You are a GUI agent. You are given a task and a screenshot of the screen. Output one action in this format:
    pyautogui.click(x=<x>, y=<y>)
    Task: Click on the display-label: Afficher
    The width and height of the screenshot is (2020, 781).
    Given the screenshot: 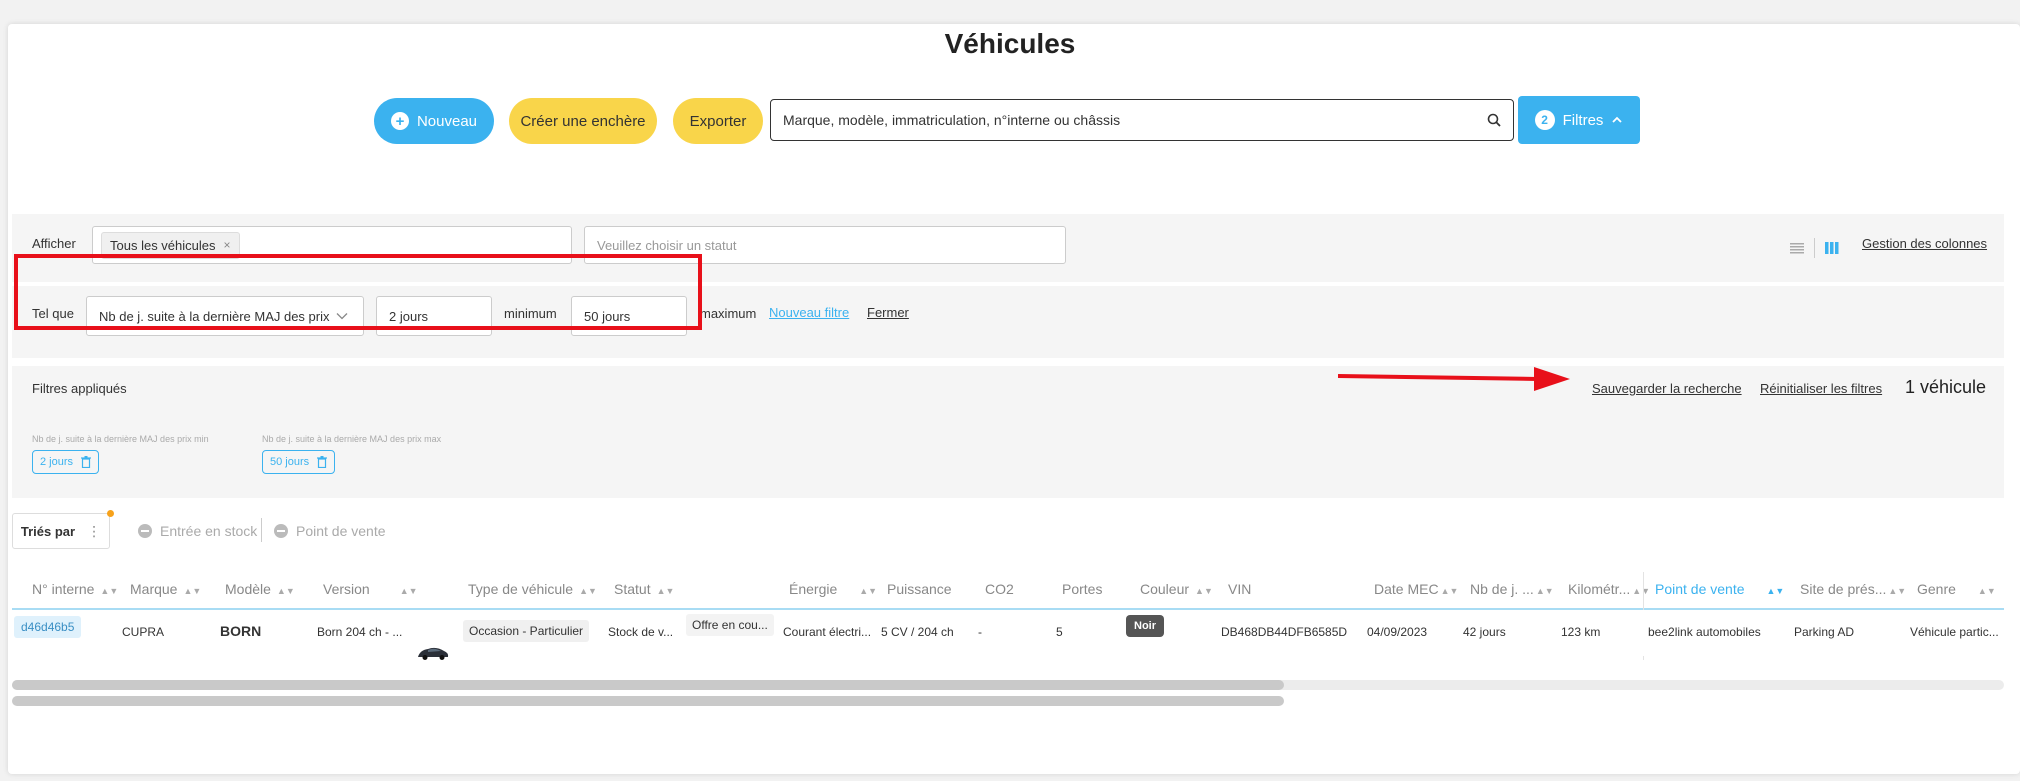 What is the action you would take?
    pyautogui.click(x=54, y=243)
    